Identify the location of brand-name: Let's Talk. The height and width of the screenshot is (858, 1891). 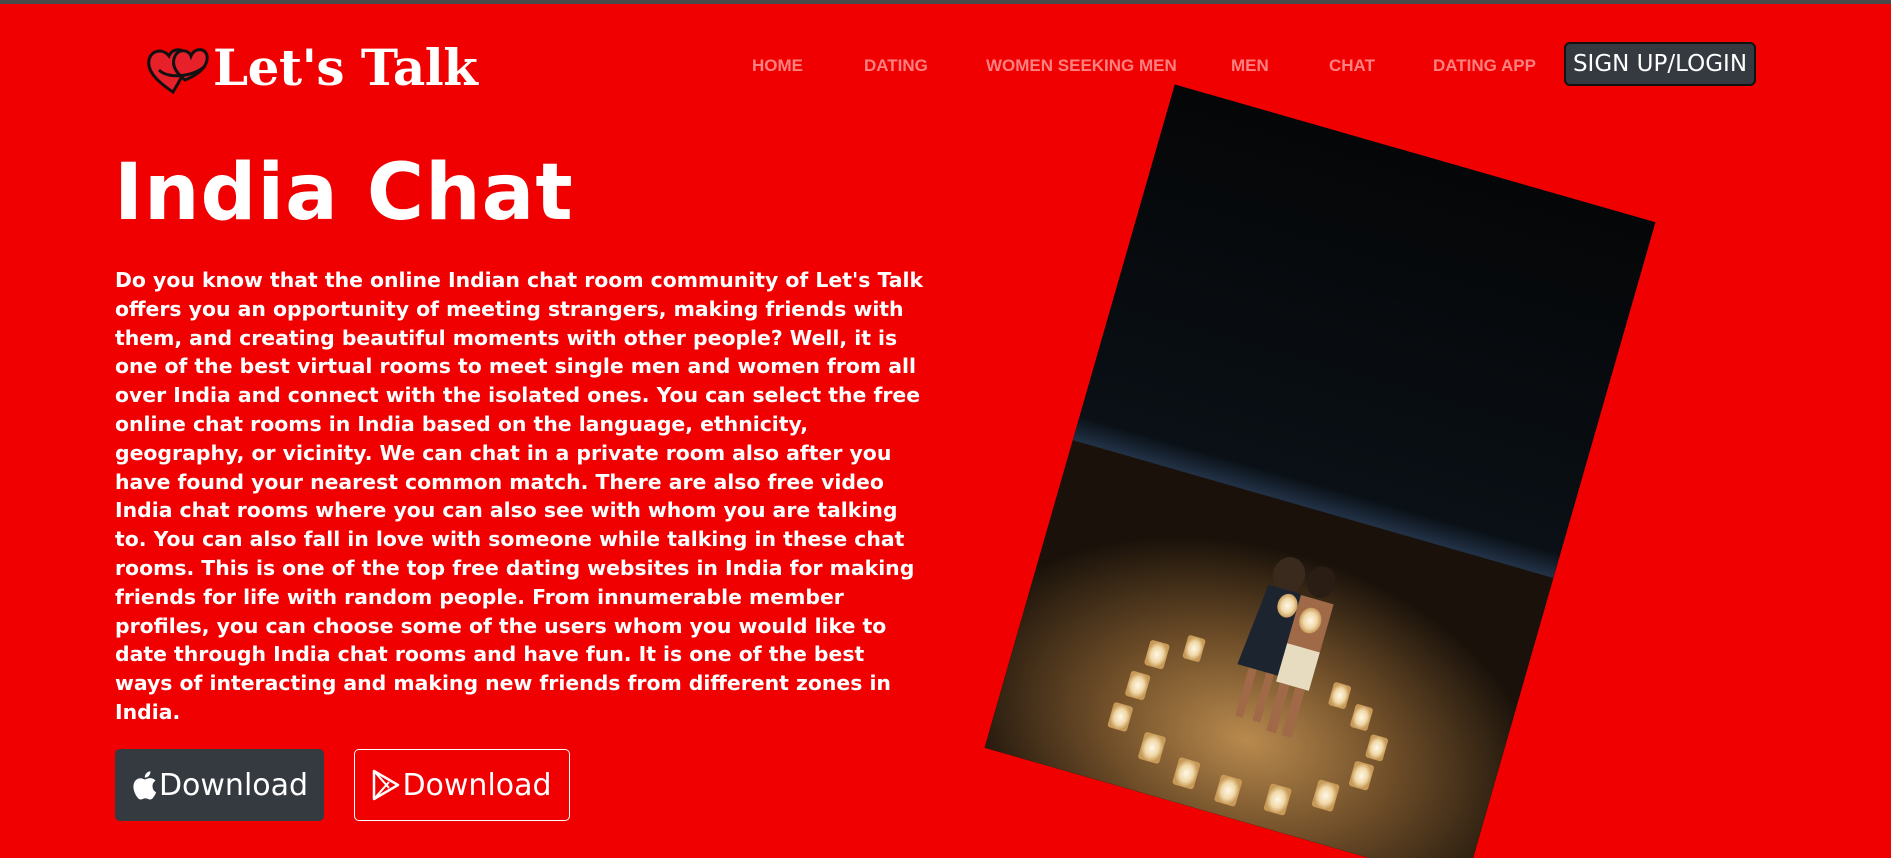
(345, 67).